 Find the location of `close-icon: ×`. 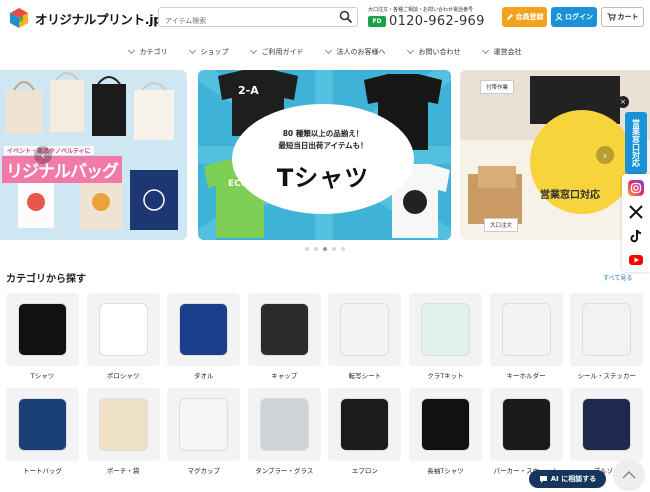

close-icon: × is located at coordinates (623, 102).